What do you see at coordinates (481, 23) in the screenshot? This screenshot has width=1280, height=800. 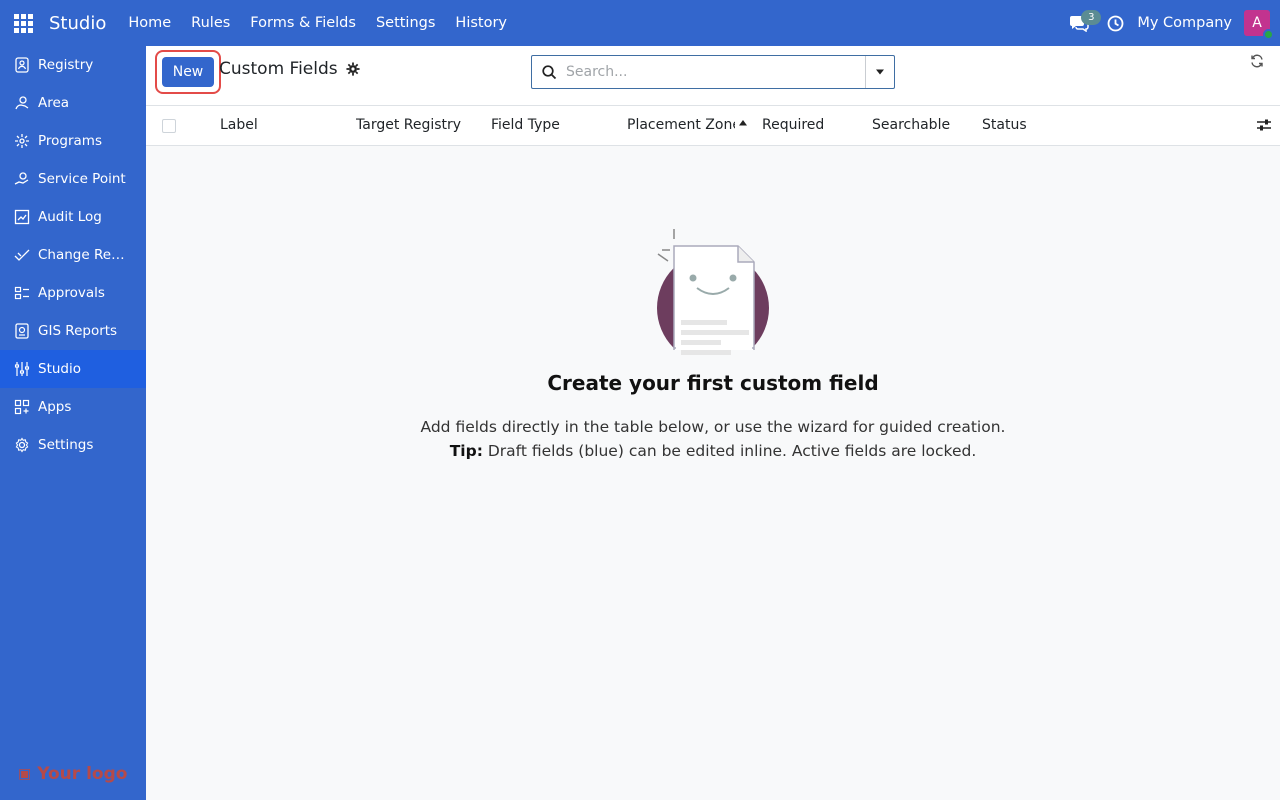 I see `nav-history: History` at bounding box center [481, 23].